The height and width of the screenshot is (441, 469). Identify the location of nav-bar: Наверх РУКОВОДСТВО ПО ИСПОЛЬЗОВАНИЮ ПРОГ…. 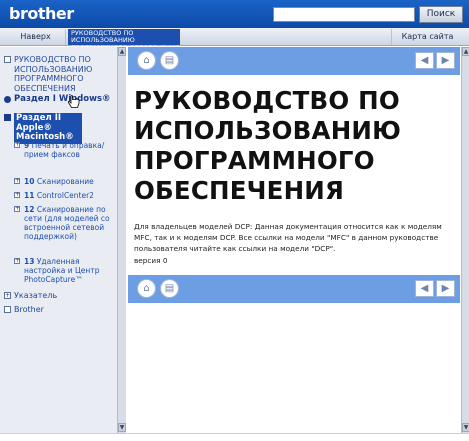
(234, 39).